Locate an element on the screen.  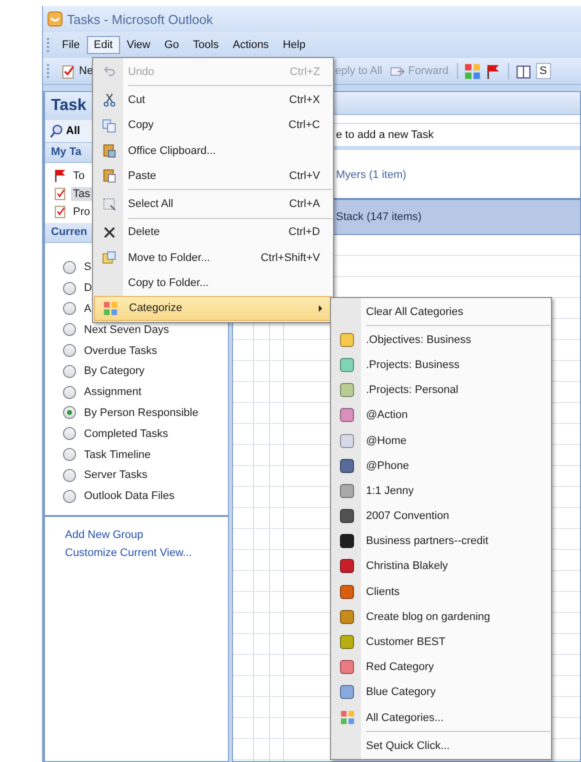
menu-item: Blue Category is located at coordinates (441, 692).